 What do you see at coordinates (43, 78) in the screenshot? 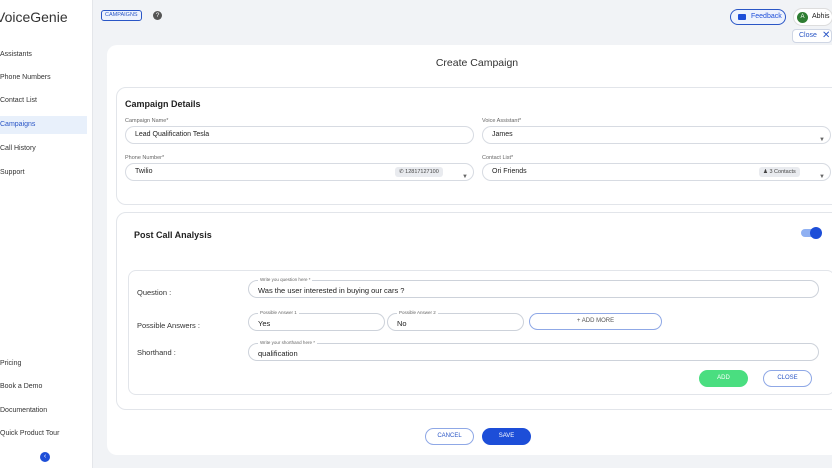
I see `sidebar-item-phone-numbers: Phone Numbers` at bounding box center [43, 78].